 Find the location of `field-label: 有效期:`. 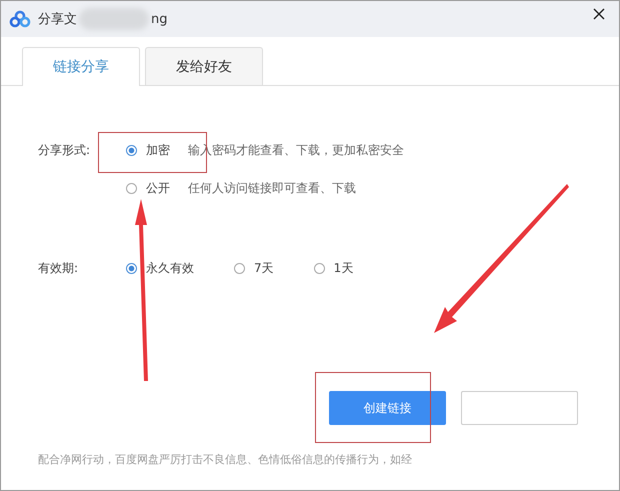

field-label: 有效期: is located at coordinates (59, 268).